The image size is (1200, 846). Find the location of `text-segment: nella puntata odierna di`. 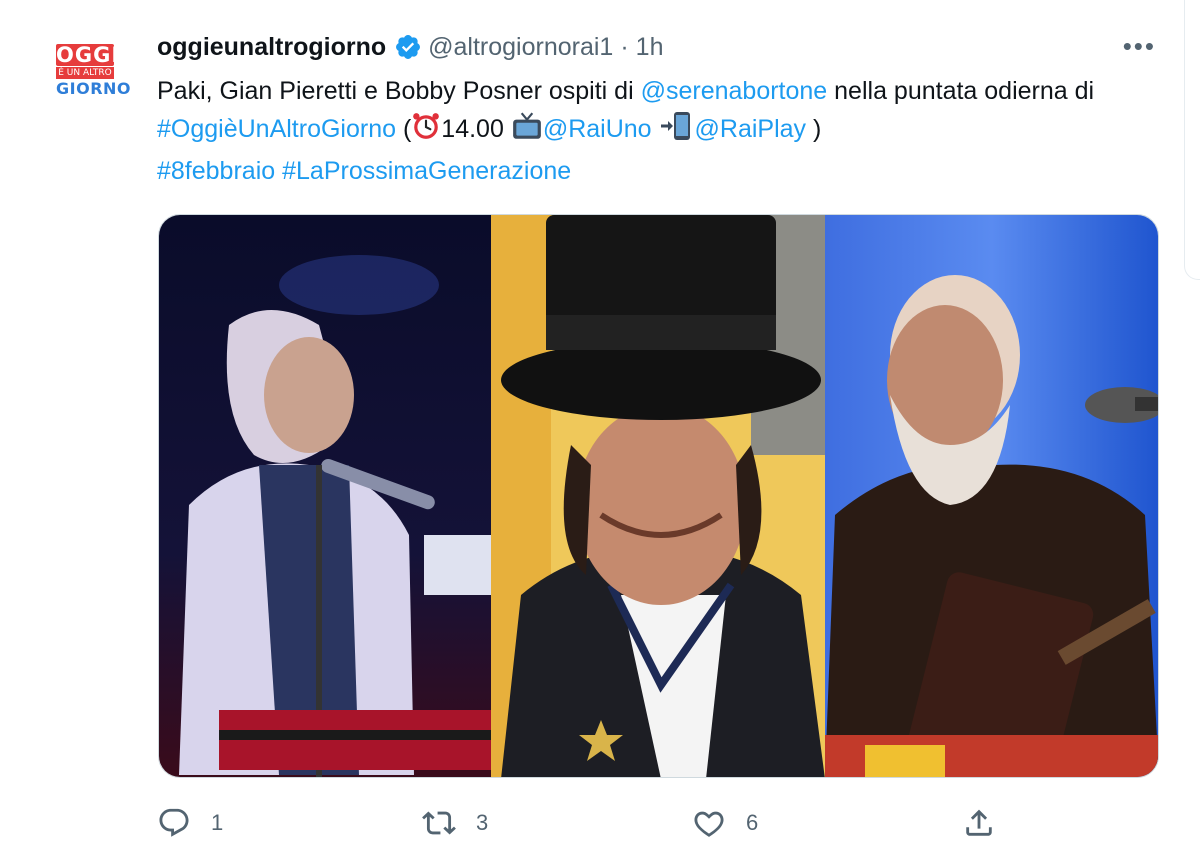

text-segment: nella puntata odierna di is located at coordinates (961, 91).